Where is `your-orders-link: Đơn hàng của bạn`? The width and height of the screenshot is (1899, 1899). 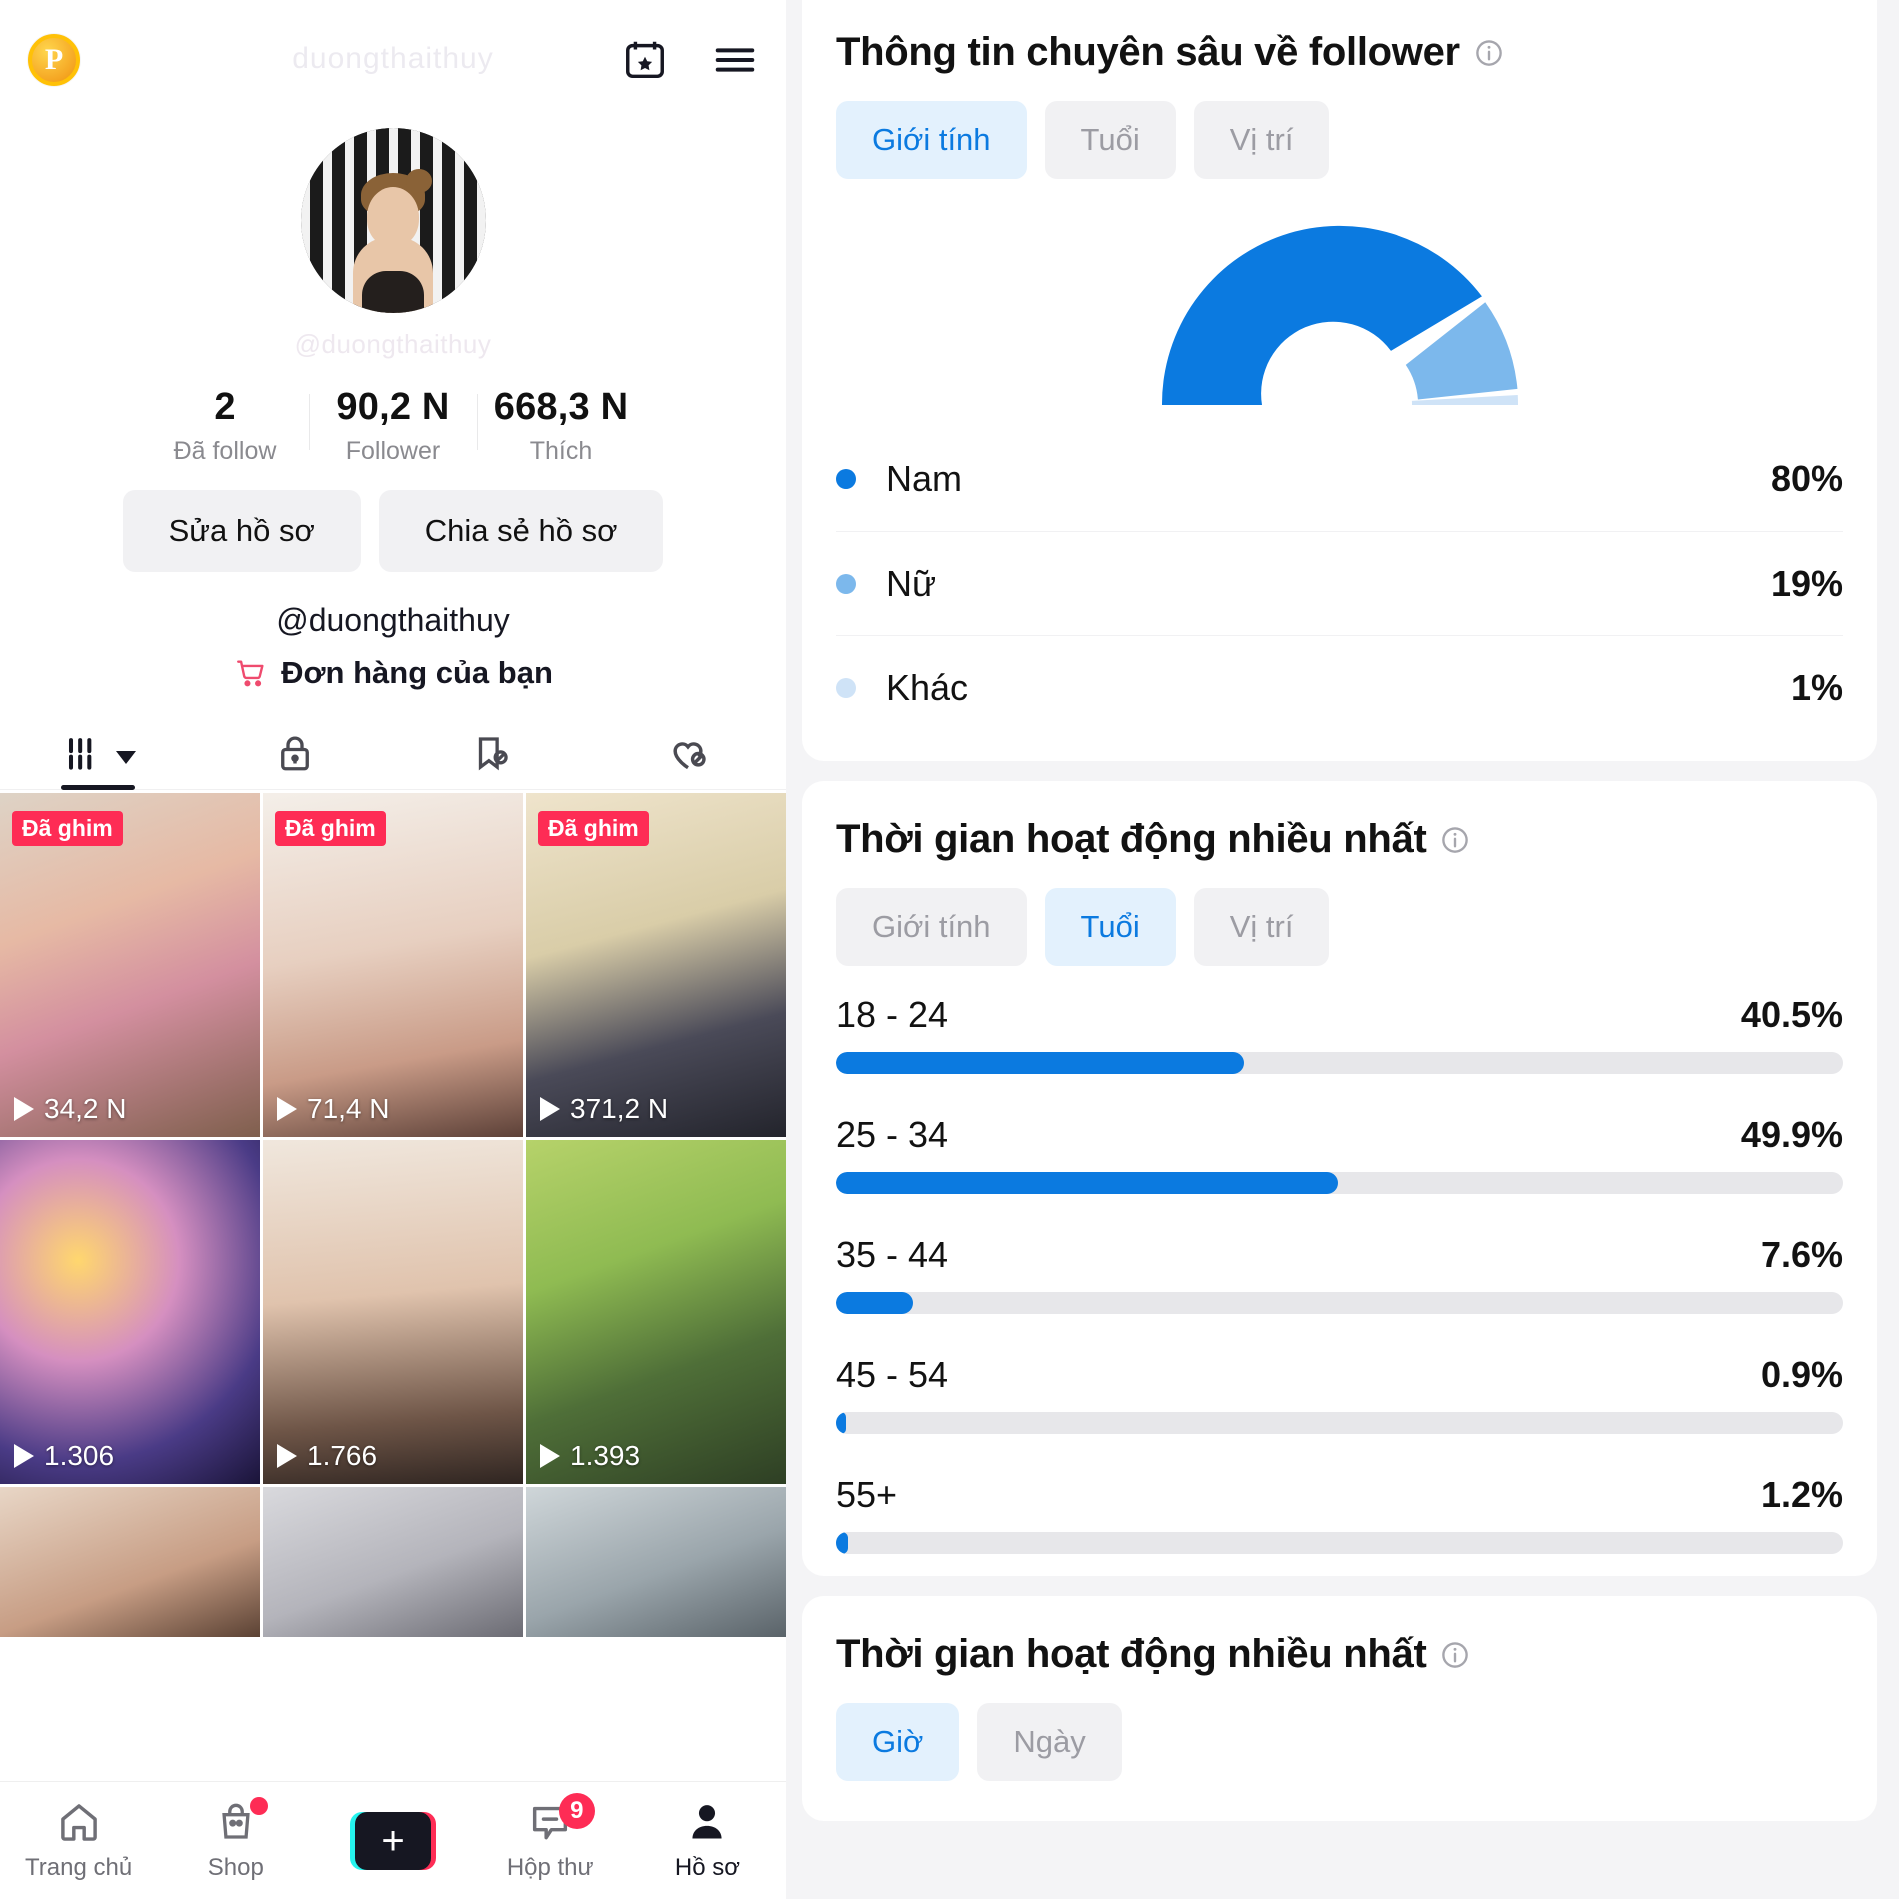 your-orders-link: Đơn hàng của bạn is located at coordinates (393, 673).